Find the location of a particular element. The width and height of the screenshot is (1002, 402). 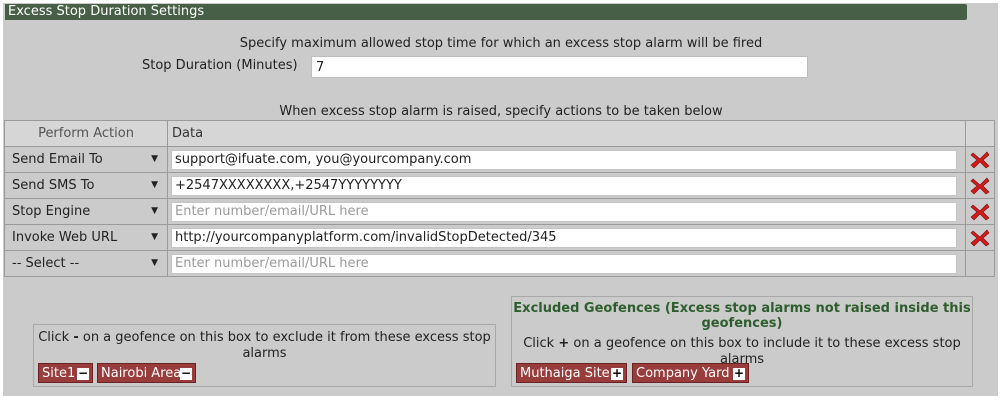

action-select: Stop Engine ▼ is located at coordinates (86, 211).